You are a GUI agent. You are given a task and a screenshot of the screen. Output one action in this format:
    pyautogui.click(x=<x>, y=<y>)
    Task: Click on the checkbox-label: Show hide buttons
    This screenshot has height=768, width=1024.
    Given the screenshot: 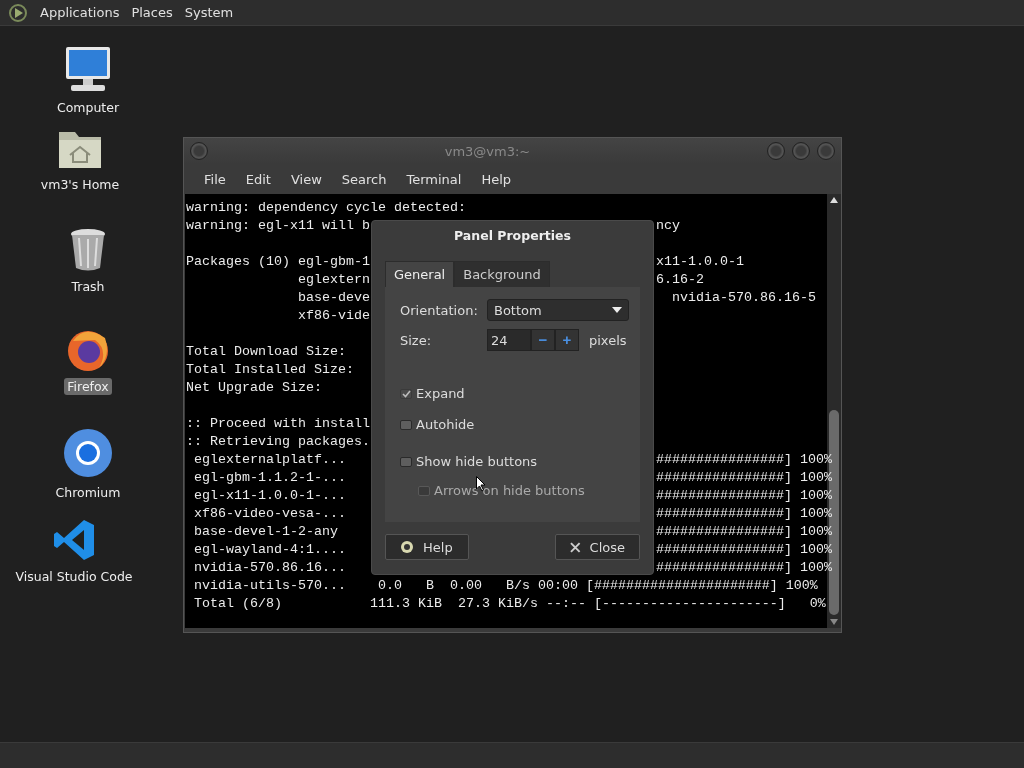 What is the action you would take?
    pyautogui.click(x=477, y=461)
    